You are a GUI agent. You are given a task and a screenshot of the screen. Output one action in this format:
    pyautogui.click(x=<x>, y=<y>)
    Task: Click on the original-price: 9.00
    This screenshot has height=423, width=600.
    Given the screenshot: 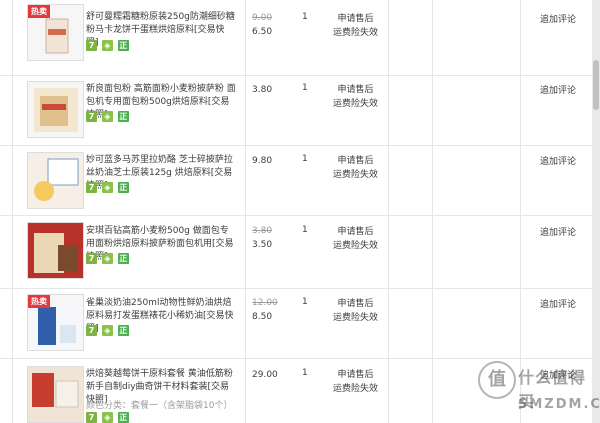 What is the action you would take?
    pyautogui.click(x=262, y=18)
    